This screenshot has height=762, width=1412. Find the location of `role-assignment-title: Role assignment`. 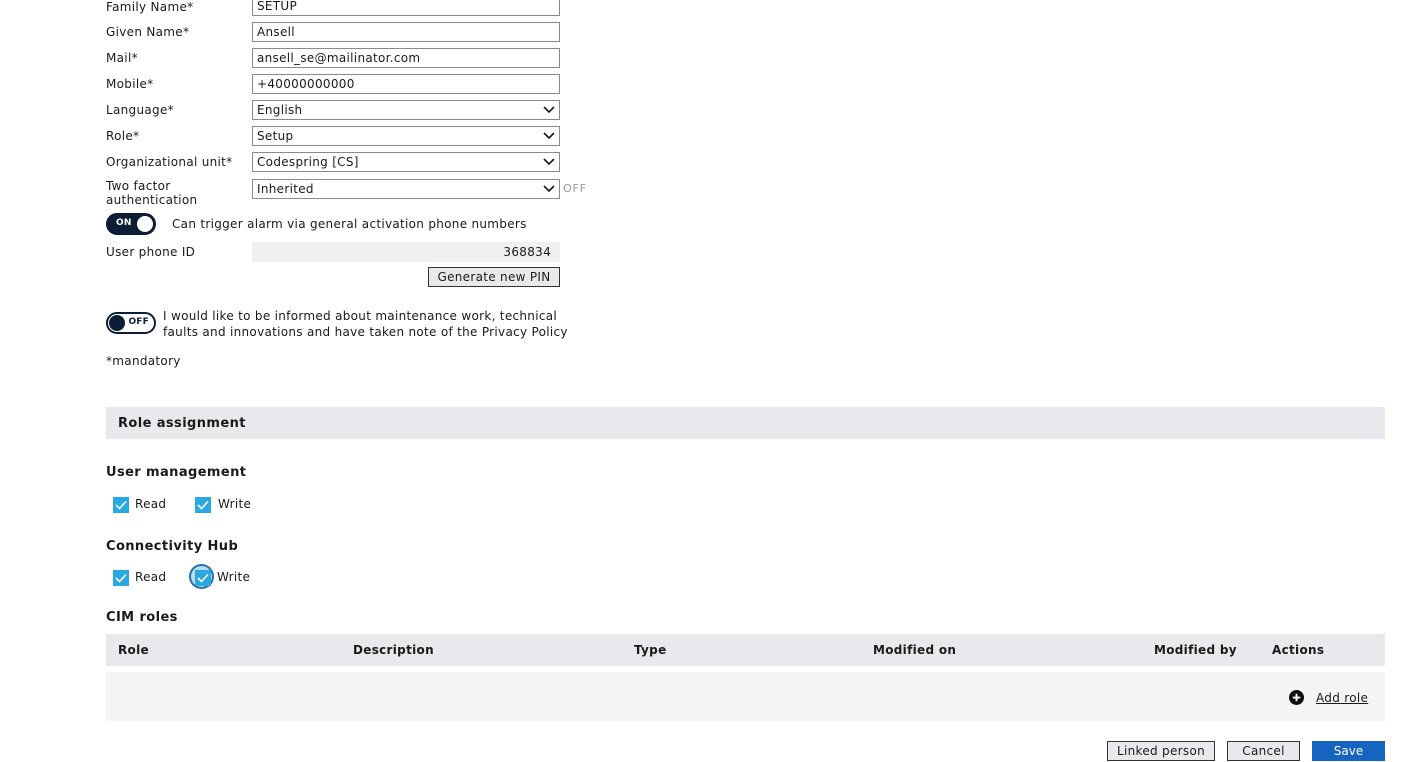

role-assignment-title: Role assignment is located at coordinates (182, 423).